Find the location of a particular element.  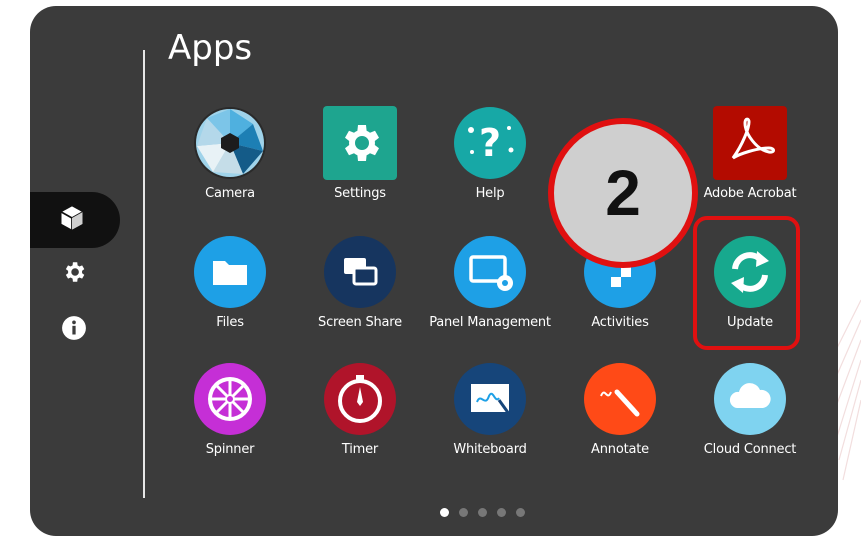

app-label: Panel Management is located at coordinates (490, 322).